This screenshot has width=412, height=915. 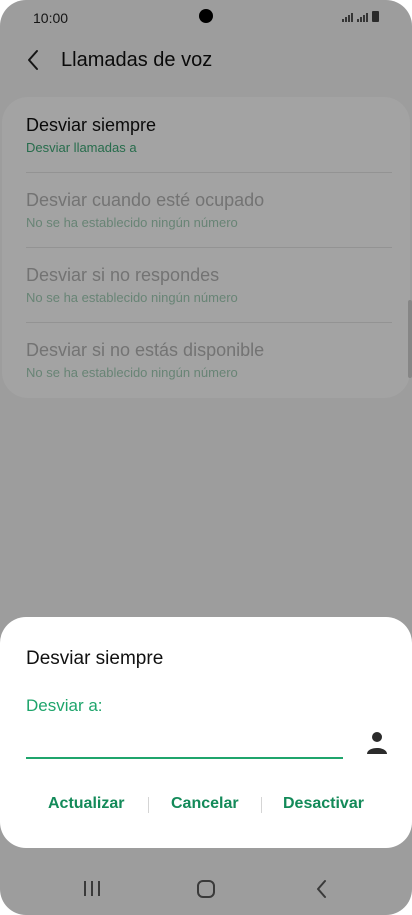 I want to click on field-label: Desviar a:, so click(x=64, y=705).